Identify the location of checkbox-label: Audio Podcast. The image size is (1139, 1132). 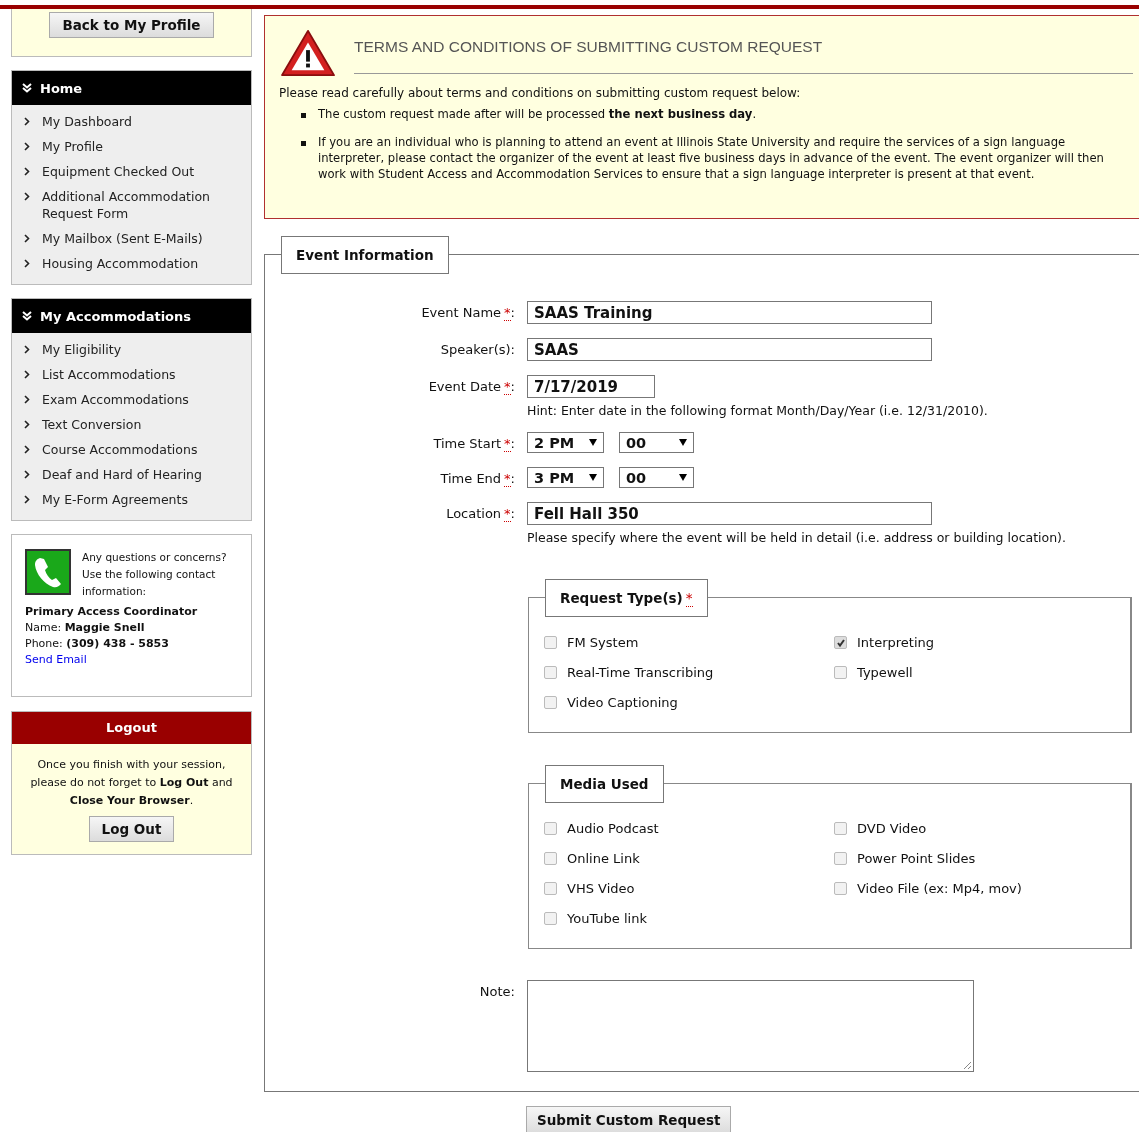
(613, 828).